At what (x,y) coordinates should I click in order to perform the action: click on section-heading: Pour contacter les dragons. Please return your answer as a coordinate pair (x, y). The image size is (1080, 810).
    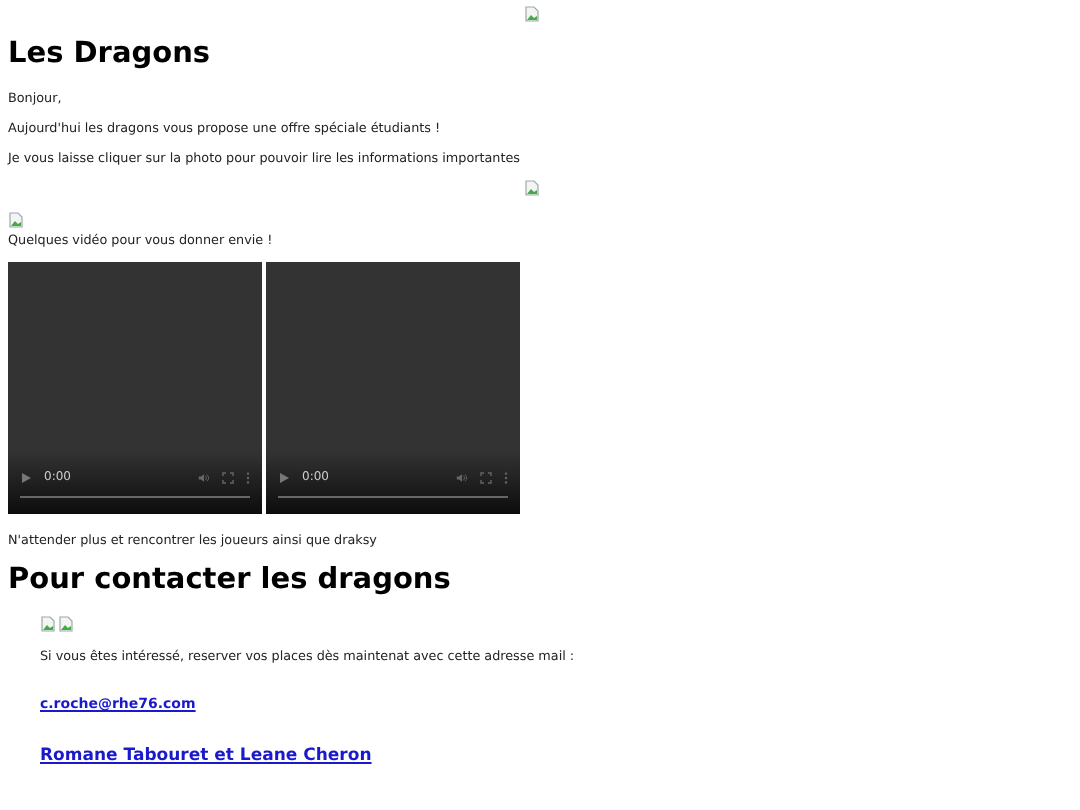
    Looking at the image, I should click on (230, 580).